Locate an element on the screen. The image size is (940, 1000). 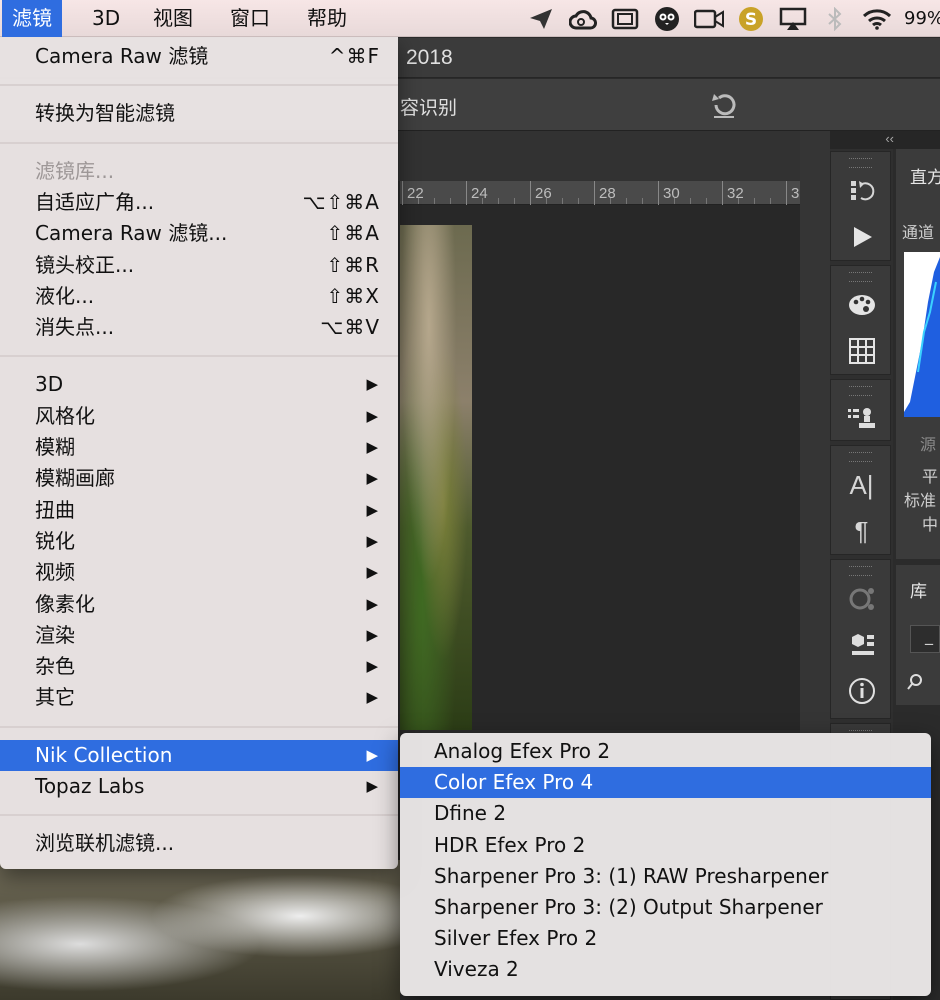
history-icon is located at coordinates (861, 191).